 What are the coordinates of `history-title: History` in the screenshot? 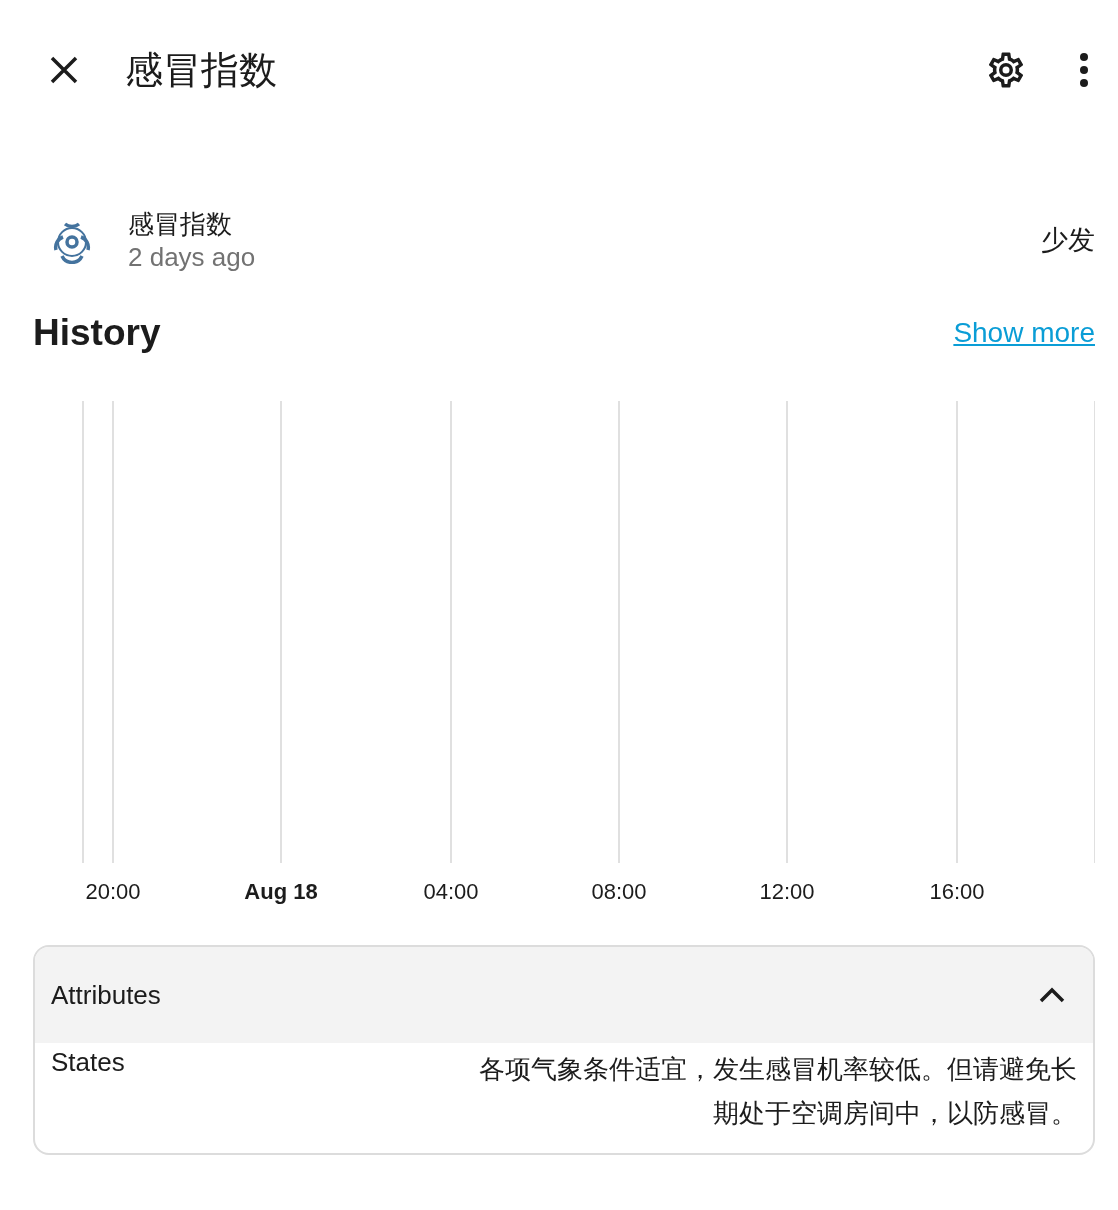 It's located at (97, 333).